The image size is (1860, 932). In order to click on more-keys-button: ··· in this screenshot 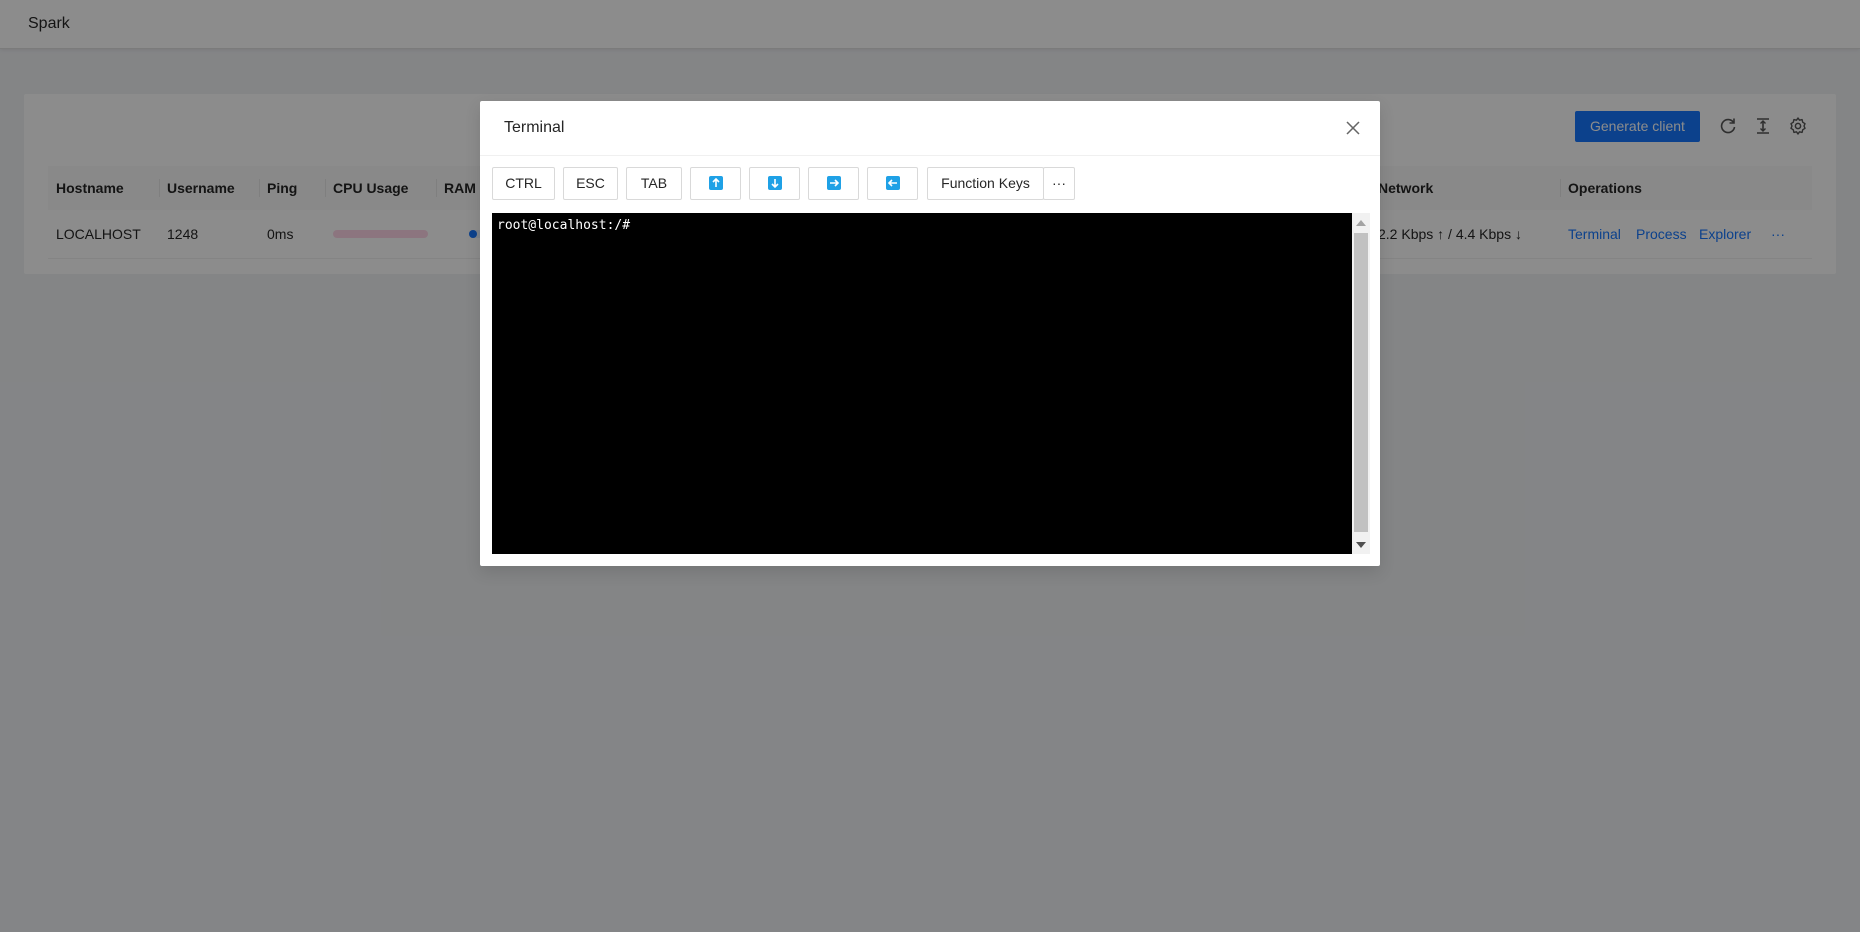, I will do `click(1059, 183)`.